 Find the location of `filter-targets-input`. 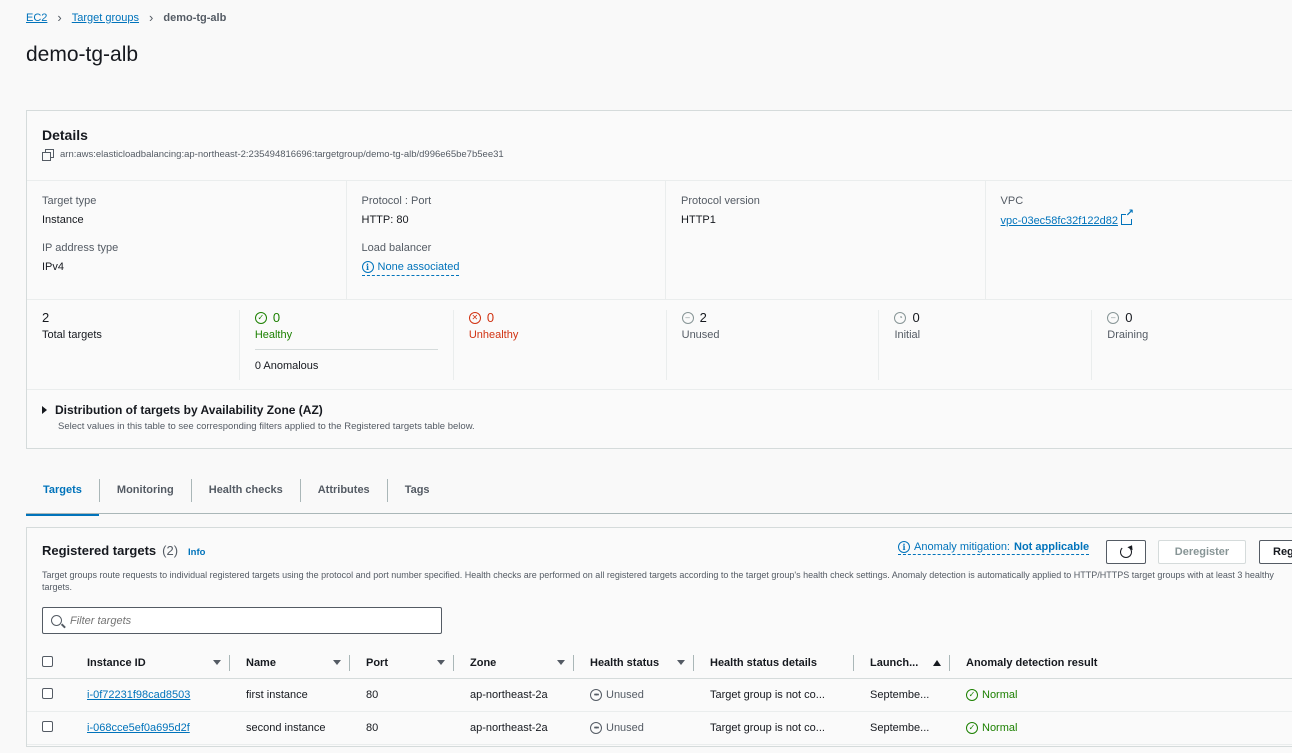

filter-targets-input is located at coordinates (240, 620).